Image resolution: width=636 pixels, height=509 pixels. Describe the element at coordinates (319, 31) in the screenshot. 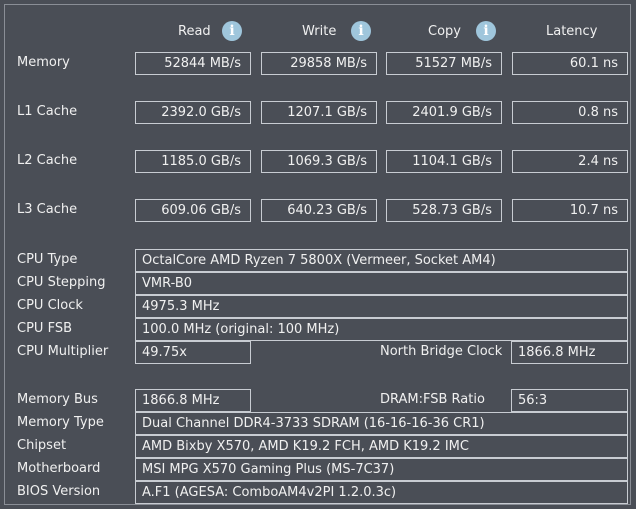

I see `header-write: Write` at that location.